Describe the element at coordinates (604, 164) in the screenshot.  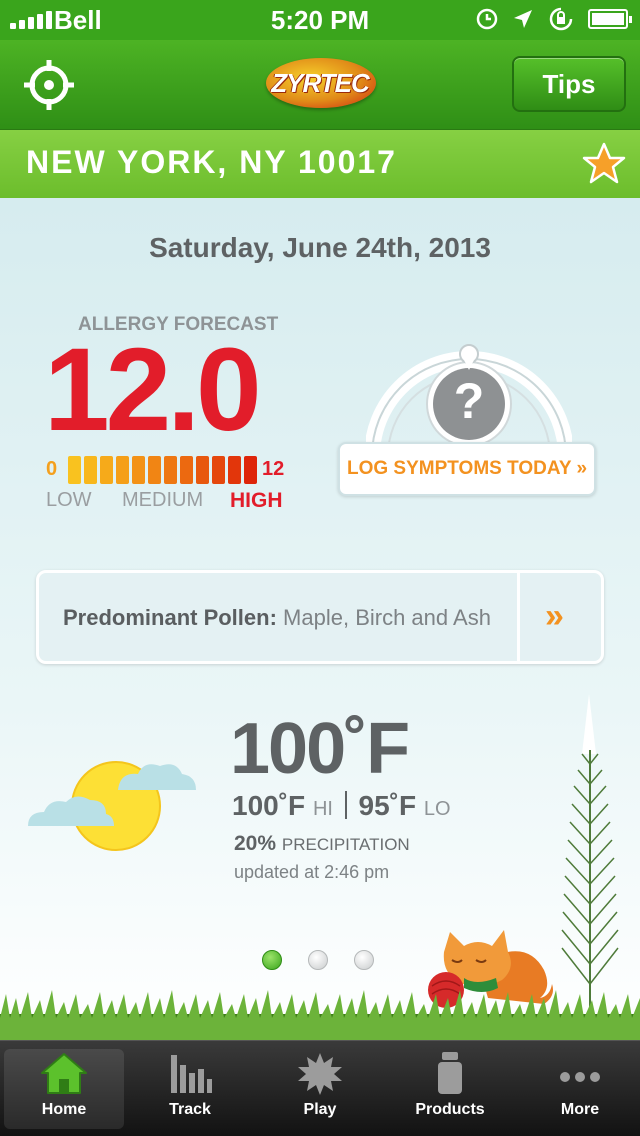
I see `favorite-star-icon` at that location.